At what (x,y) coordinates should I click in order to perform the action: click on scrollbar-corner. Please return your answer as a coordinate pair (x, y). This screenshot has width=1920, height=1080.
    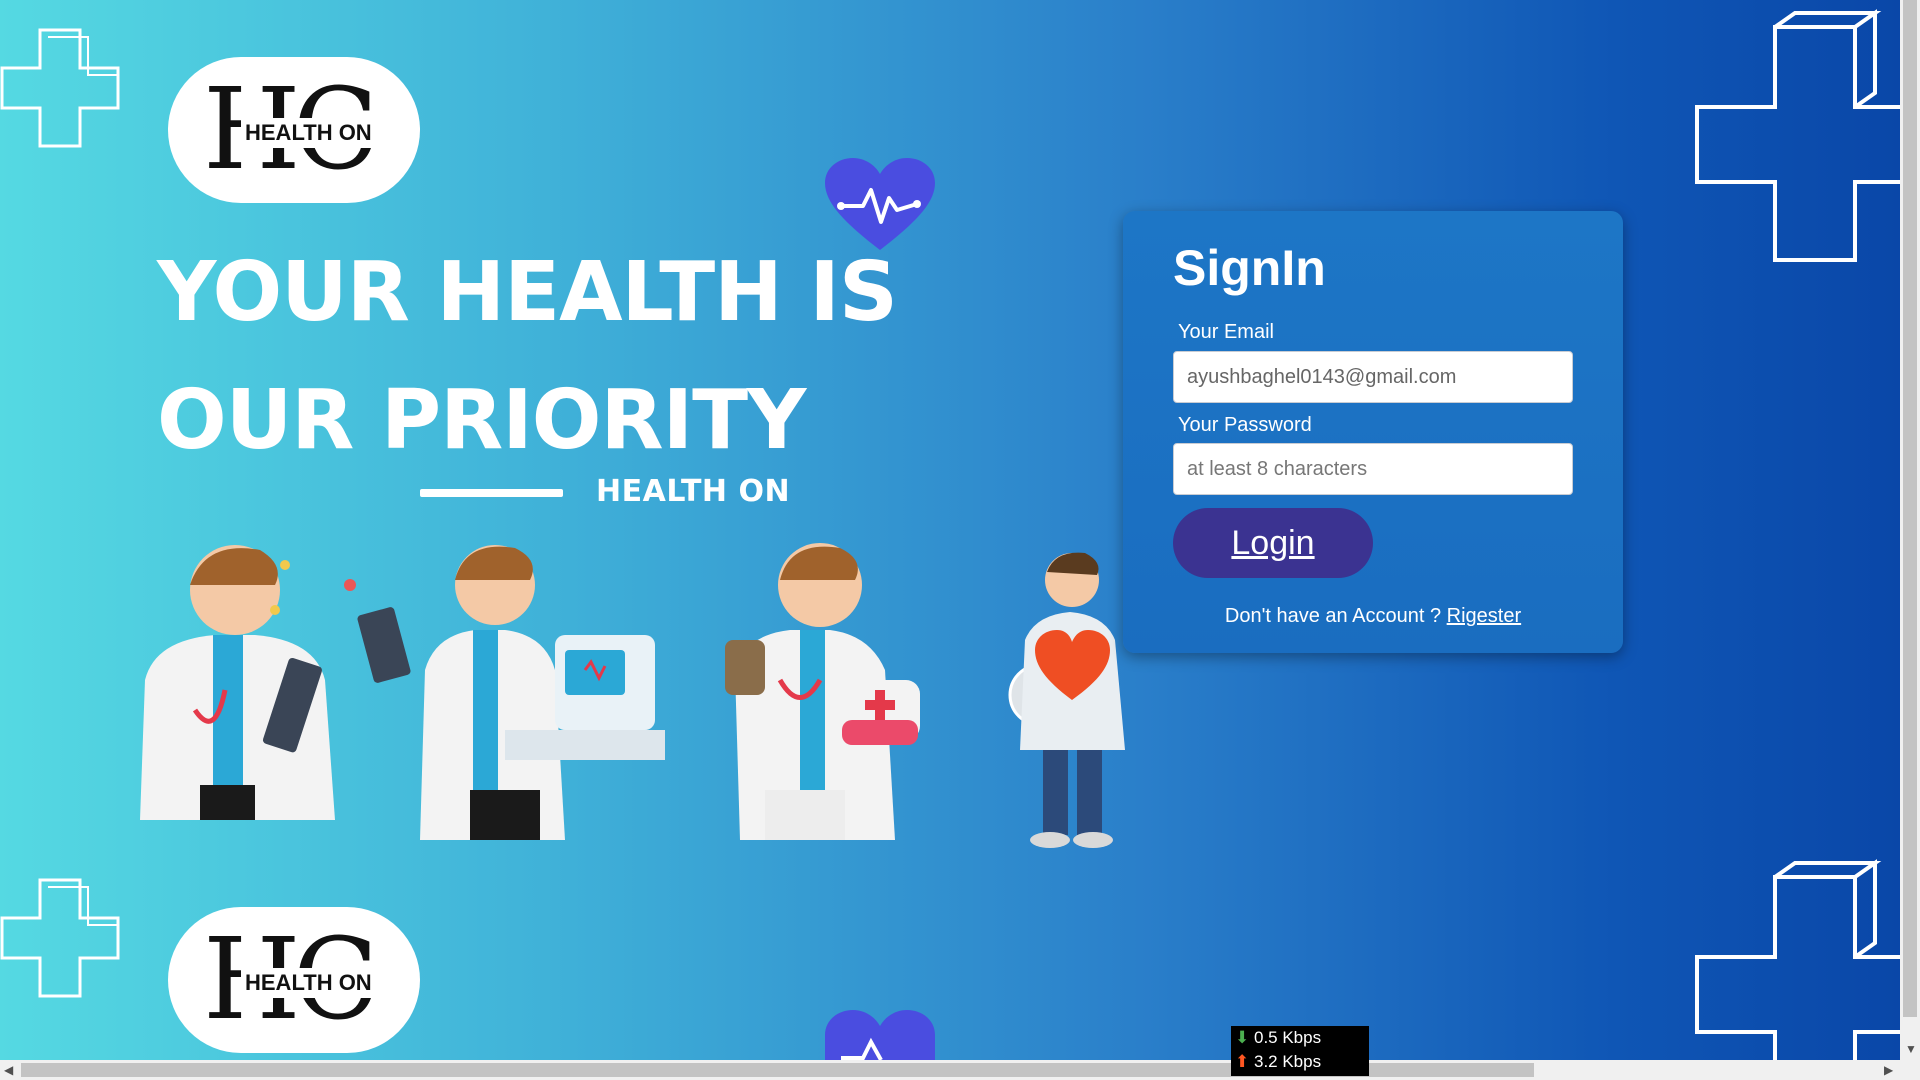
    Looking at the image, I should click on (1910, 1070).